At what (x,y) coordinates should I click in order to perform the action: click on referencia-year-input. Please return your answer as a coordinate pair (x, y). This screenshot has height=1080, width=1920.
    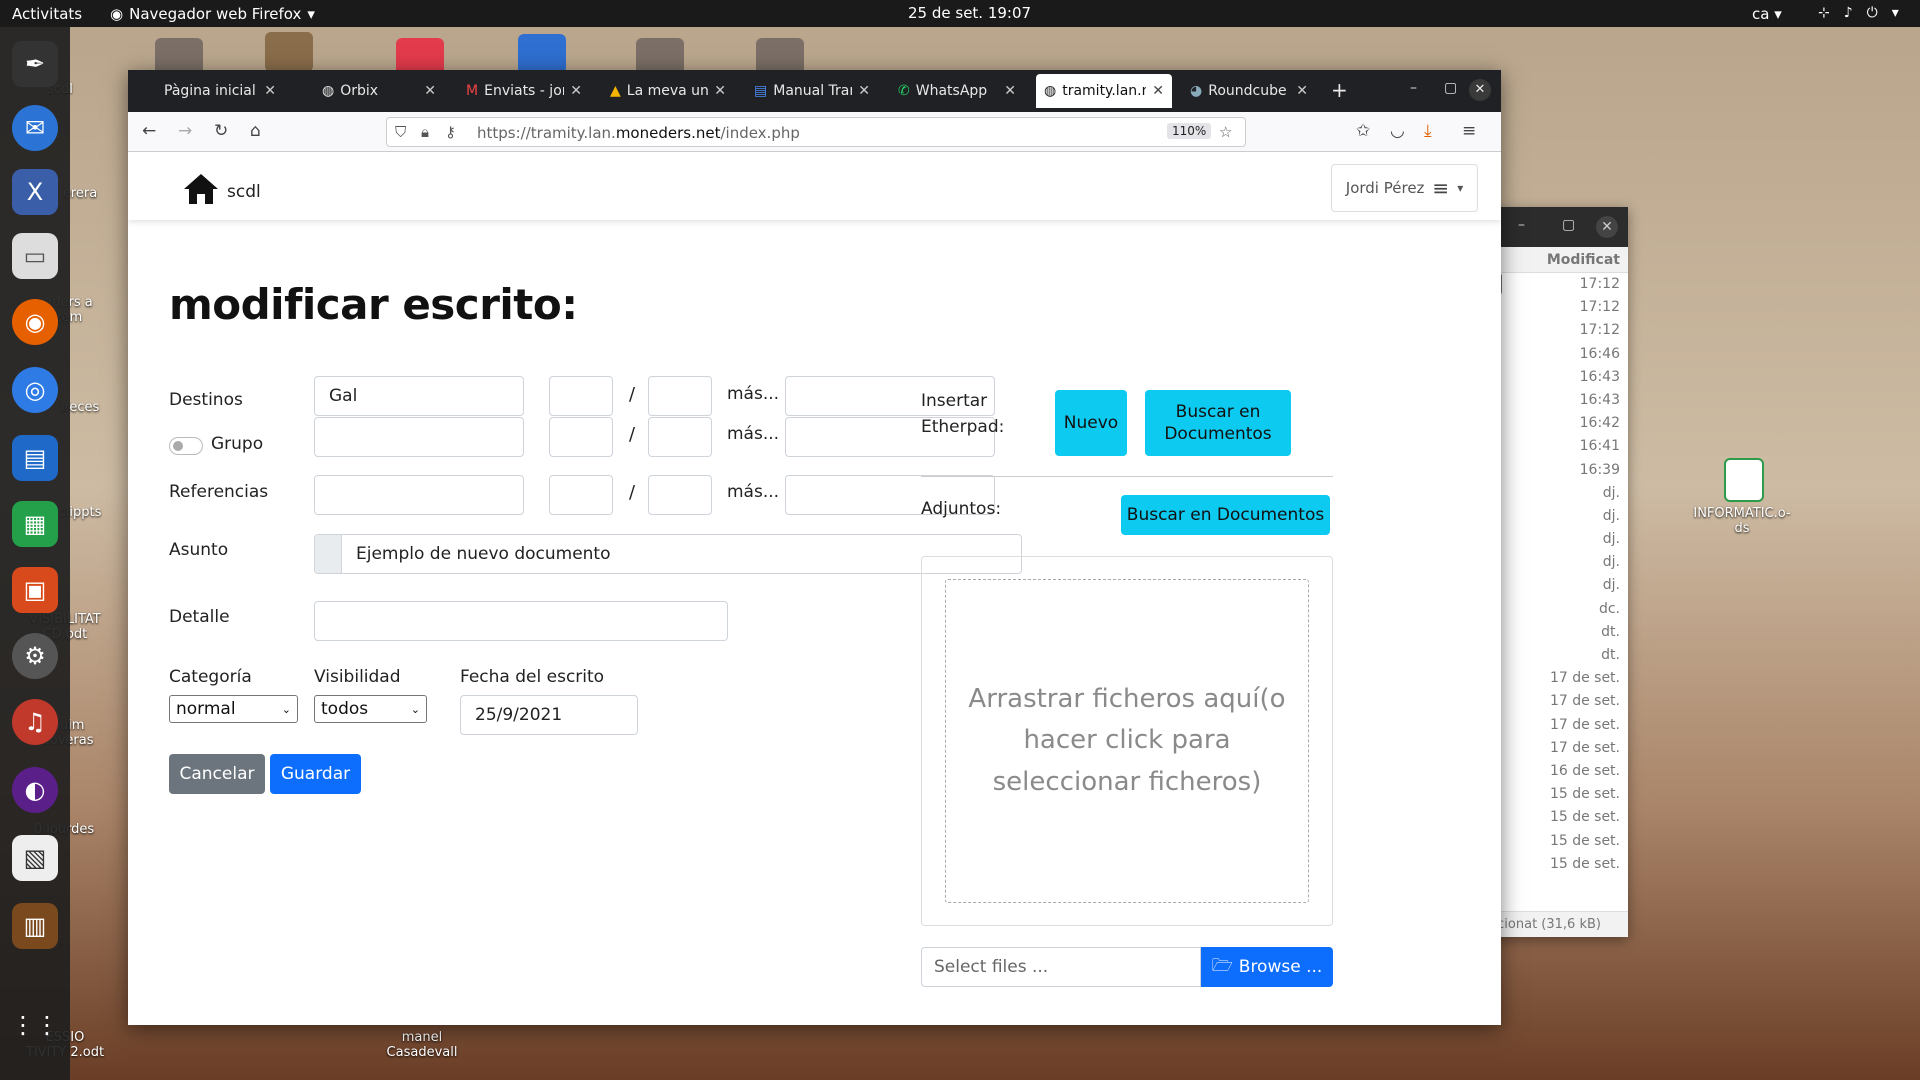
    Looking at the image, I should click on (680, 495).